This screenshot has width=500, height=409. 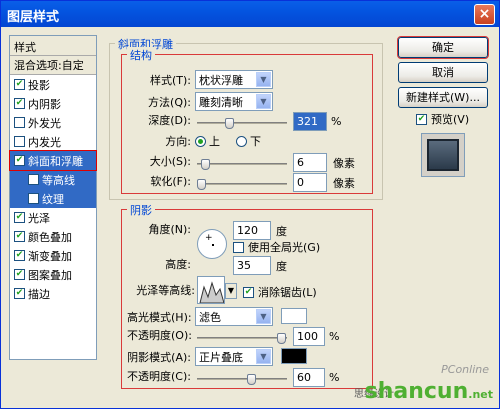 I want to click on highlight-color-swatch, so click(x=294, y=316).